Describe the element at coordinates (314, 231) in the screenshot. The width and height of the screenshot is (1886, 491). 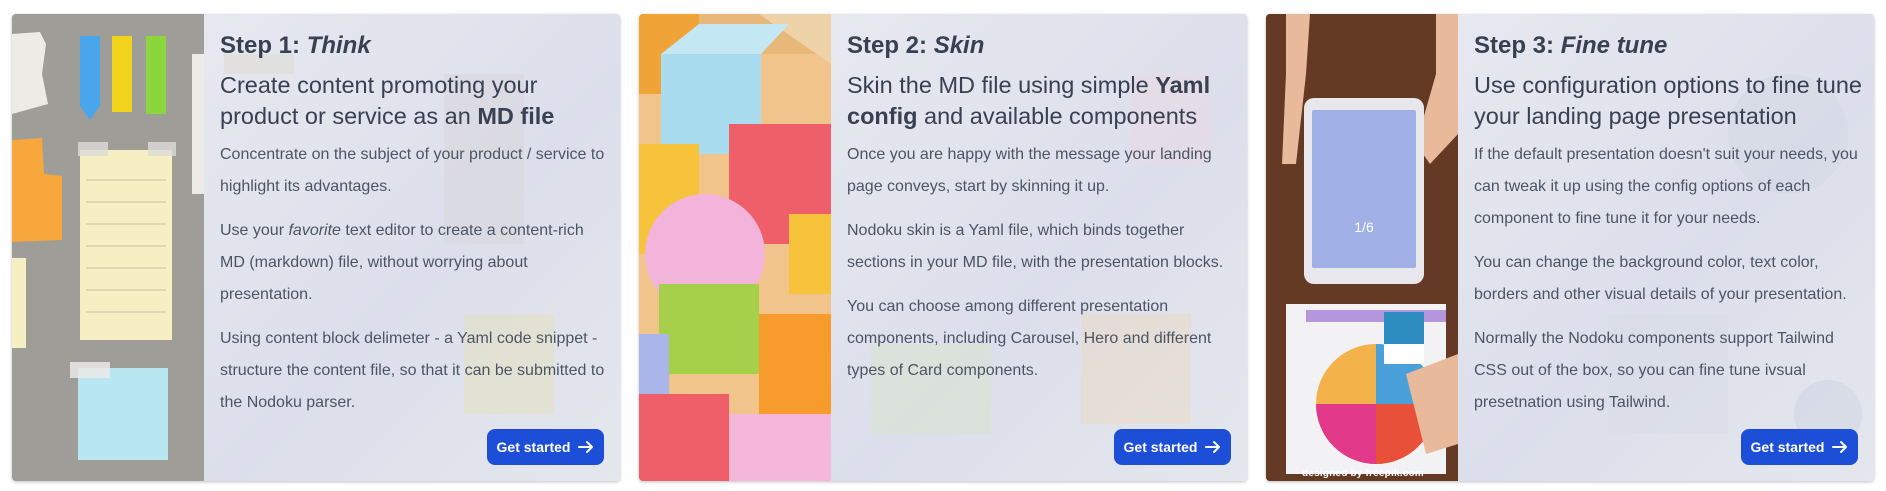
I see `paragraph-italic: favorite` at that location.